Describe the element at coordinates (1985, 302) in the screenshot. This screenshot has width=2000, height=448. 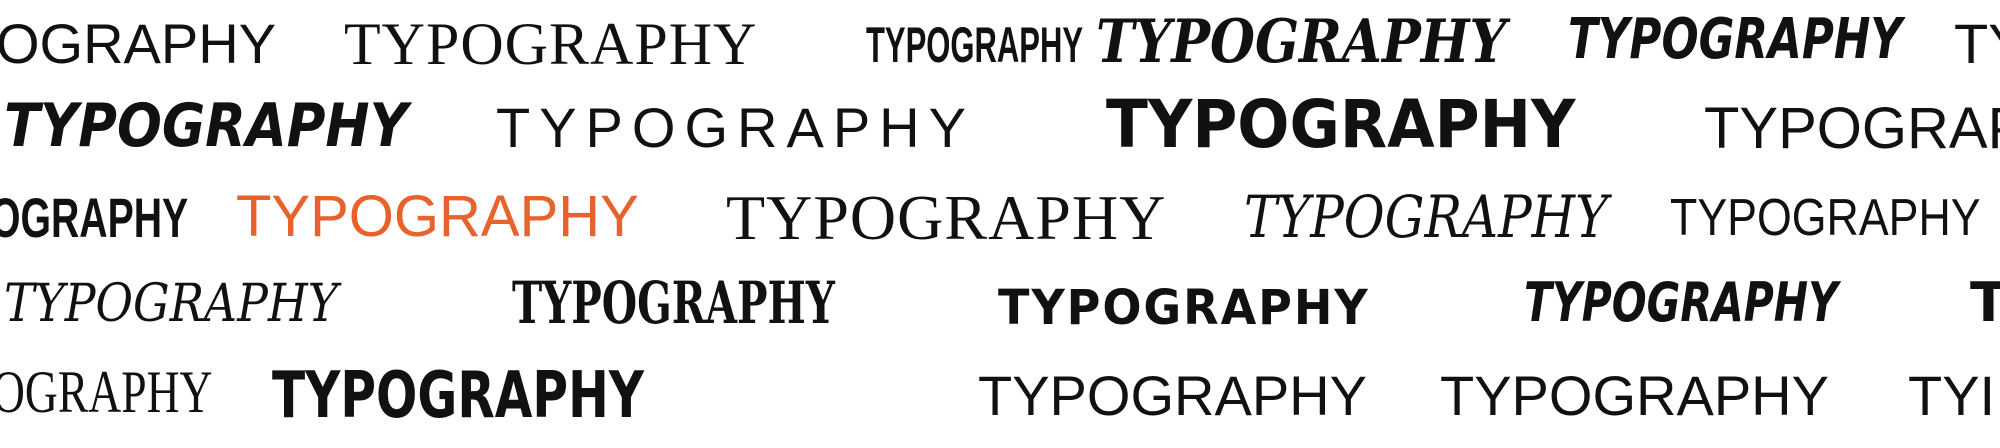
I see `specimen-word: T` at that location.